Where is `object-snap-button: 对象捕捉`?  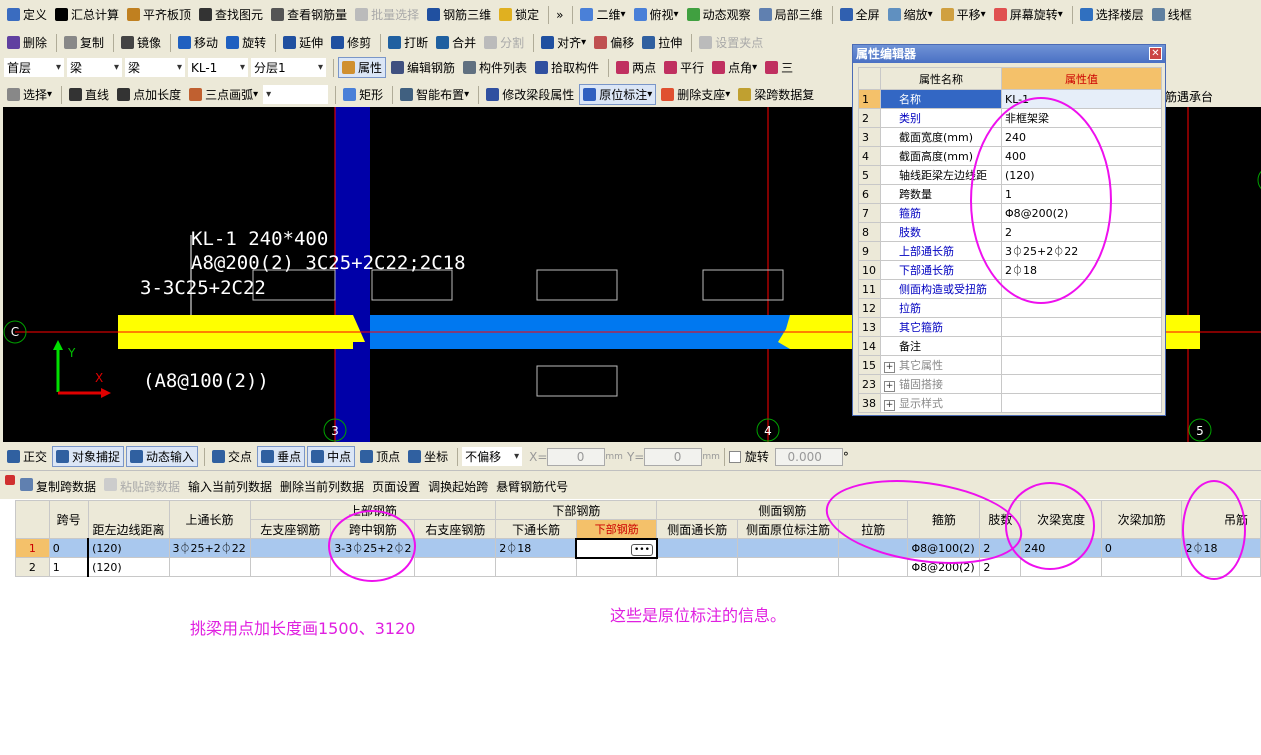
object-snap-button: 对象捕捉 is located at coordinates (88, 456).